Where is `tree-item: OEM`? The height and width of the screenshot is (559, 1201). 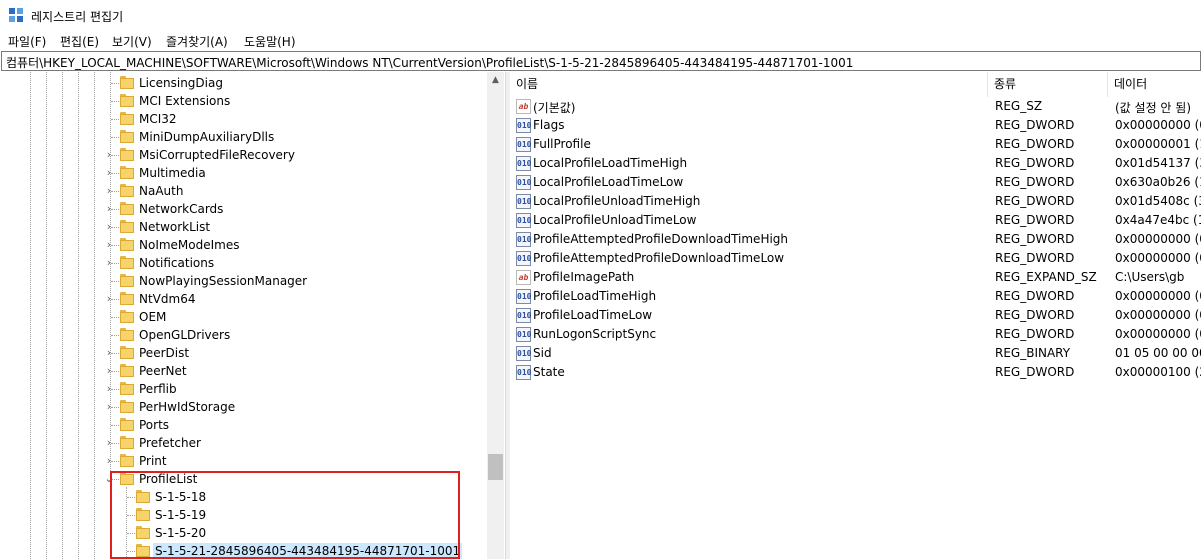 tree-item: OEM is located at coordinates (243, 317).